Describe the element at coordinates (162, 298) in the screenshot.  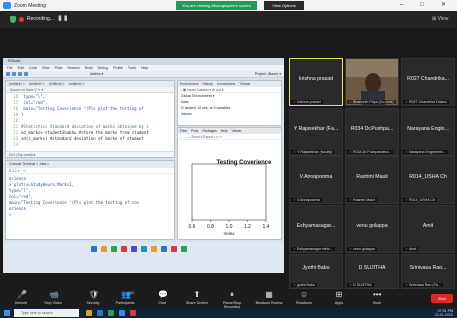
I see `chat-button: 💬 Chat` at that location.